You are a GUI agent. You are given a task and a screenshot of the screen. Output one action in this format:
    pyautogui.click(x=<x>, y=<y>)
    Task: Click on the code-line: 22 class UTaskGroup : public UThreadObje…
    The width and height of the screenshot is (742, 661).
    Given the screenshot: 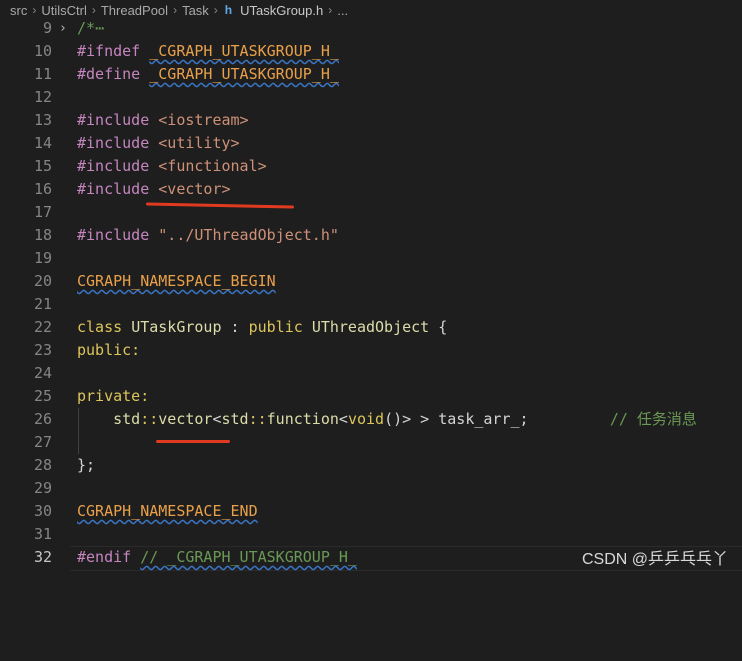 What is the action you would take?
    pyautogui.click(x=371, y=327)
    